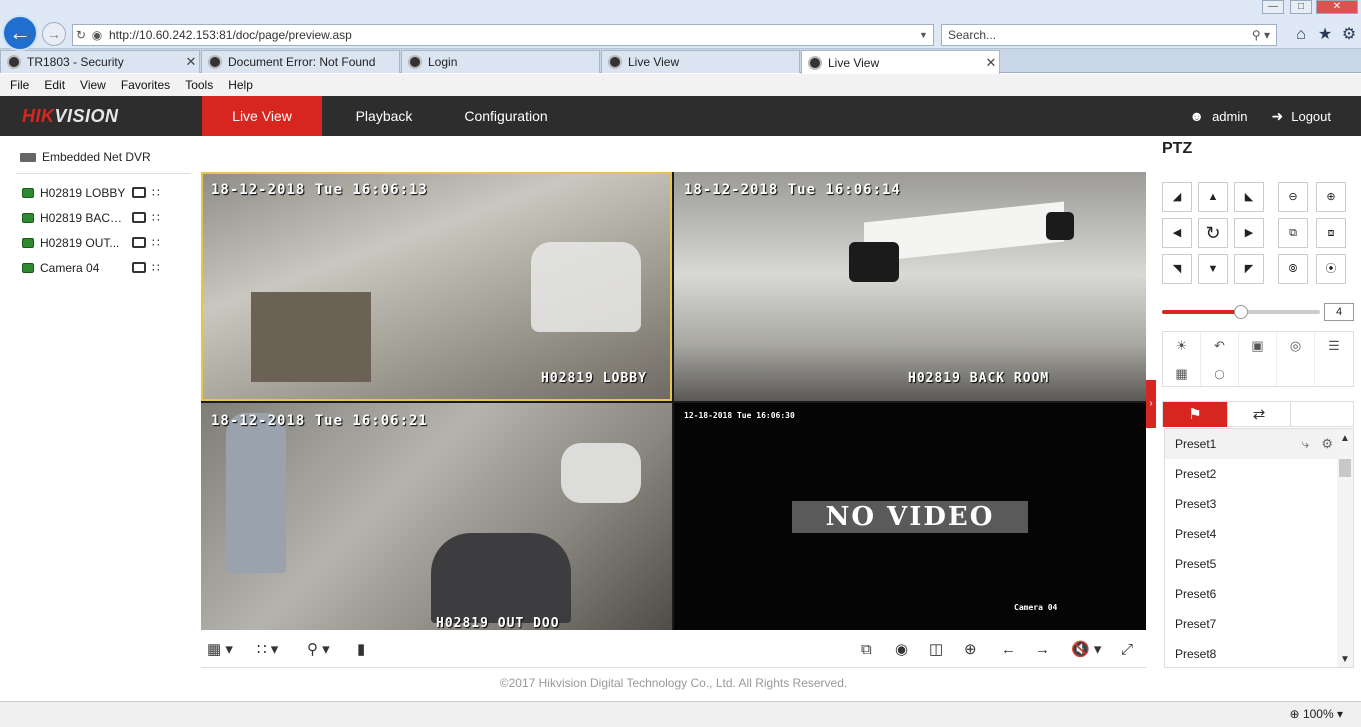 This screenshot has width=1361, height=727. I want to click on ptz-down-right-button: ◤, so click(1249, 269).